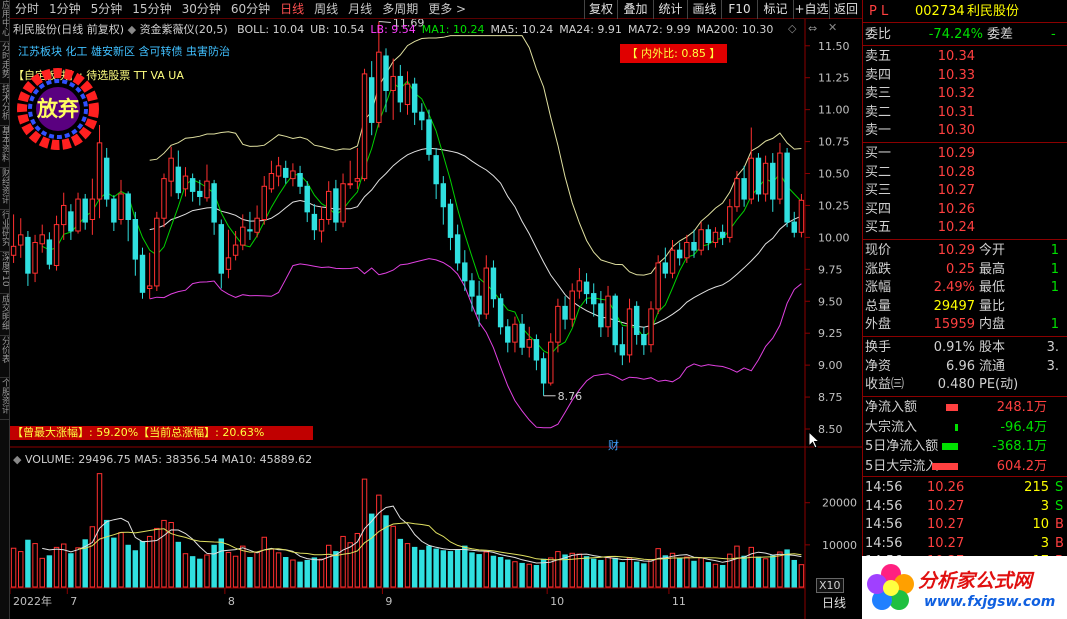 The width and height of the screenshot is (1067, 619). Describe the element at coordinates (834, 46) in the screenshot. I see `price-tick-label: 11.50` at that location.